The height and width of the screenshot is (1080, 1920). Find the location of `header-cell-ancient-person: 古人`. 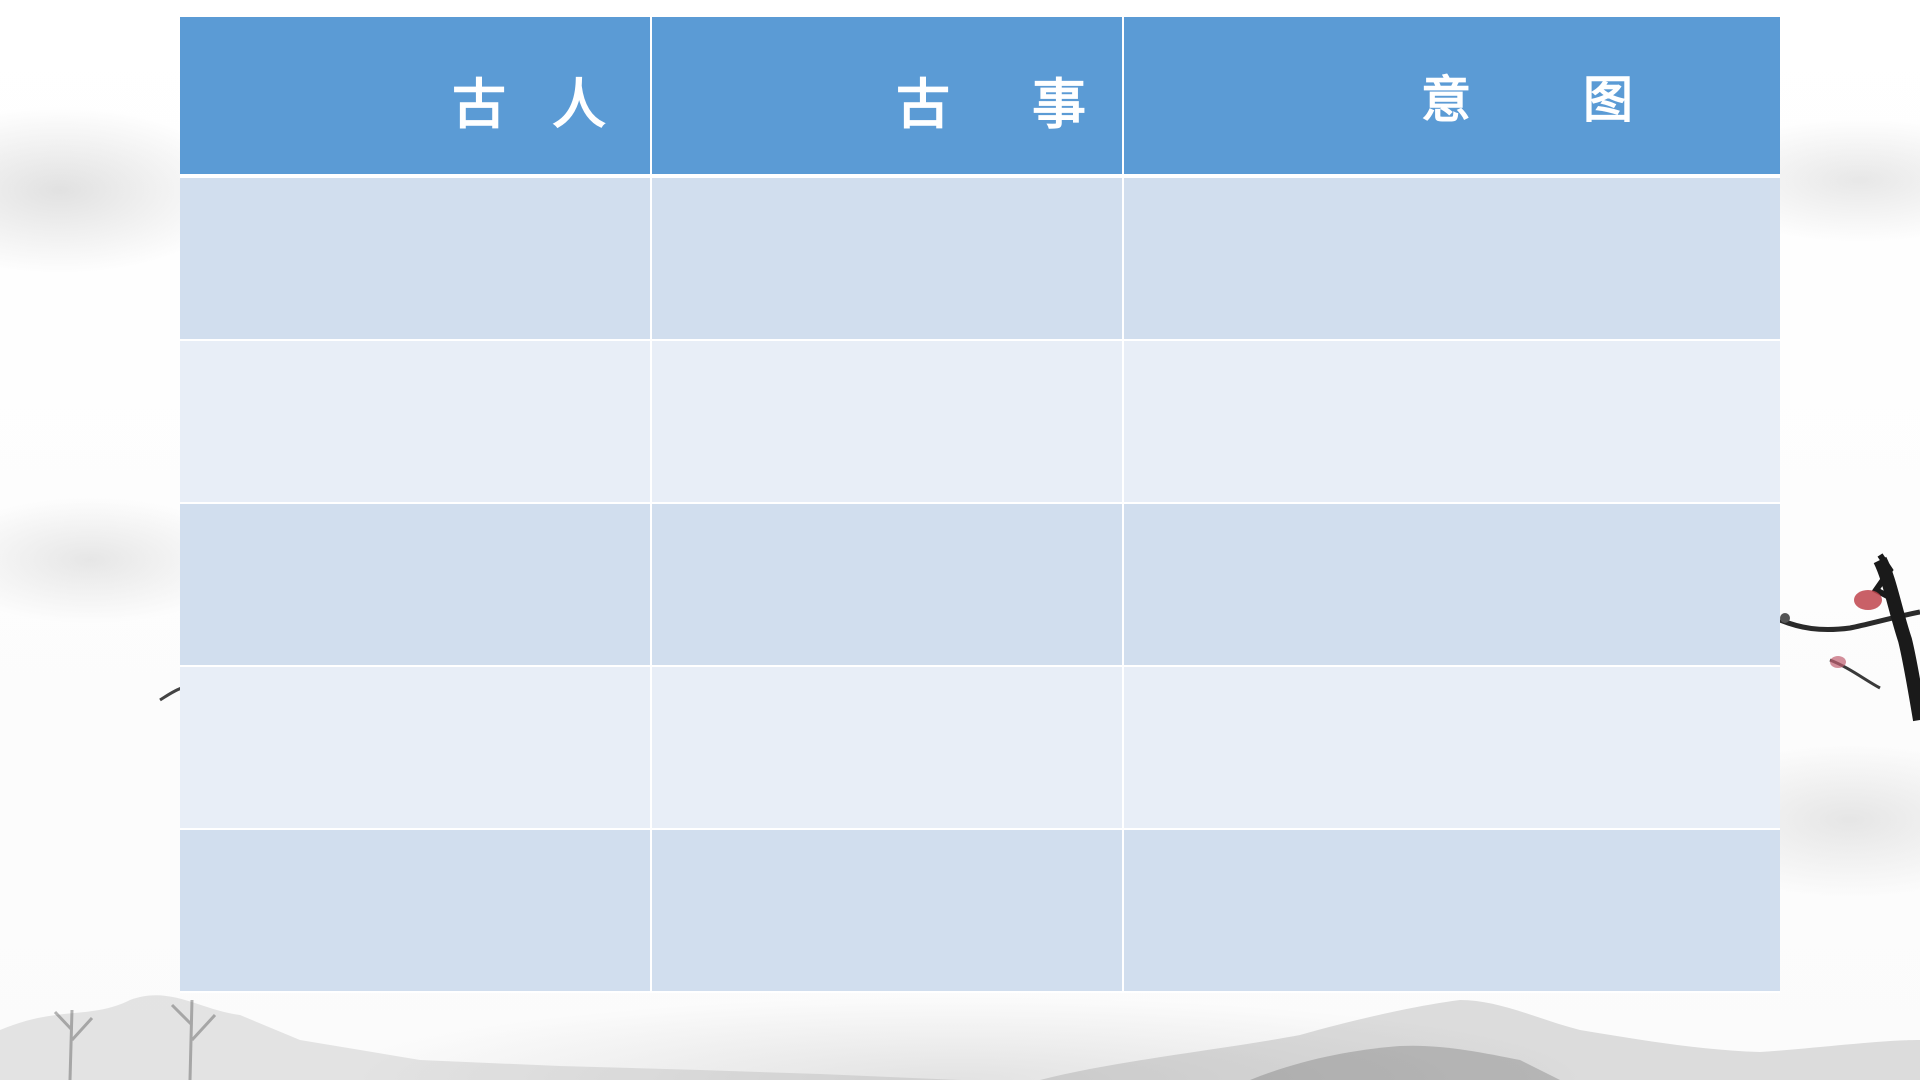

header-cell-ancient-person: 古人 is located at coordinates (416, 97).